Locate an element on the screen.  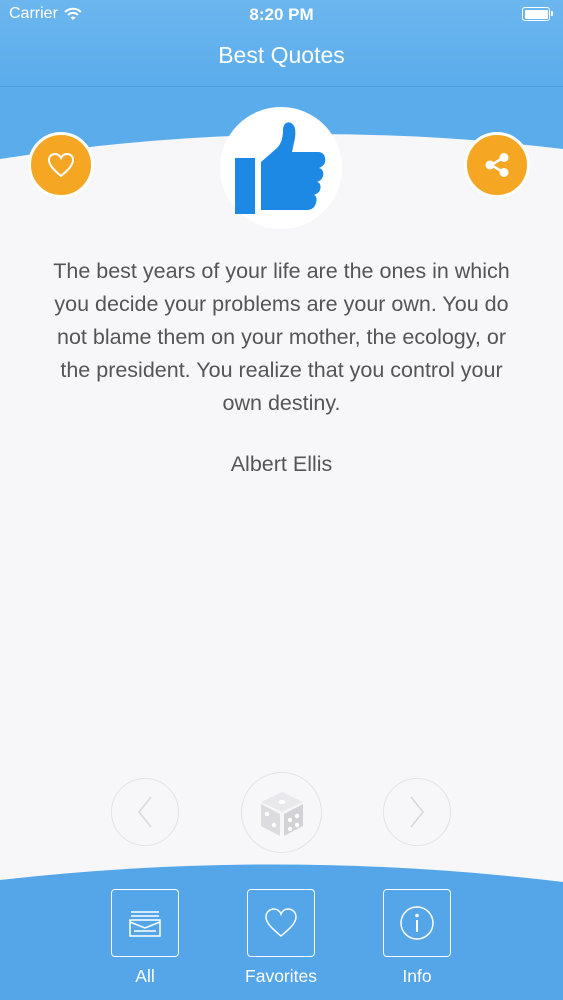
tab-favorites-icon-box is located at coordinates (281, 923).